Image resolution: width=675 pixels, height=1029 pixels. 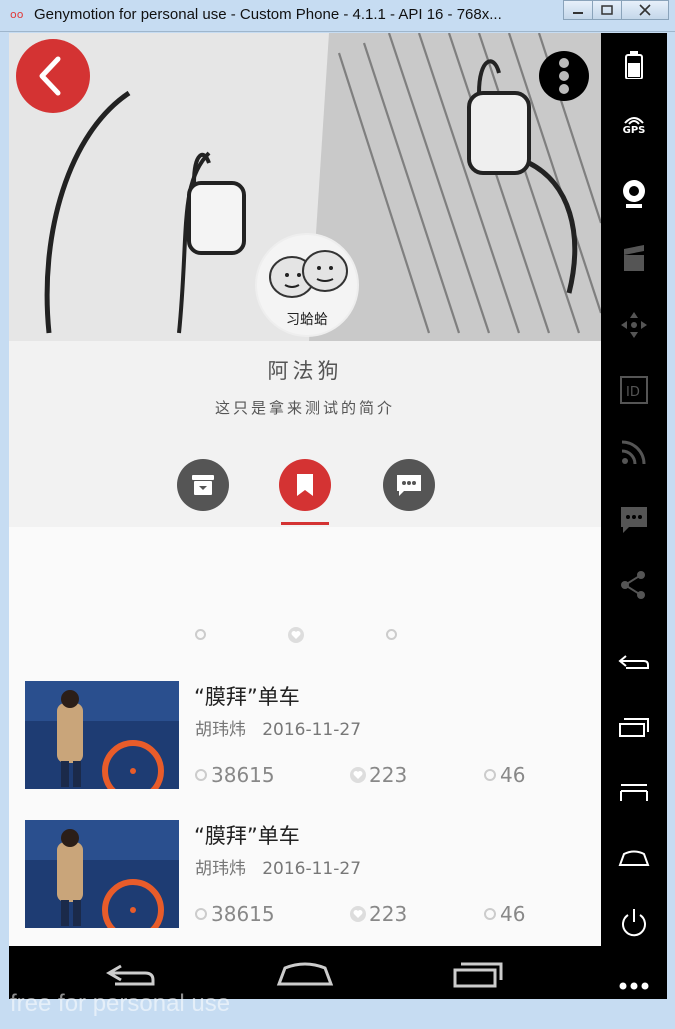 I want to click on more-vert-icon, so click(x=564, y=76).